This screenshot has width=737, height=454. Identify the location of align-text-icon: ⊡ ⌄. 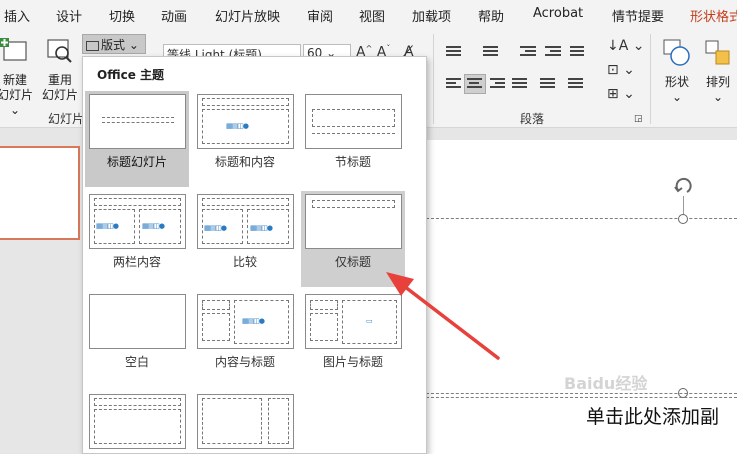
(621, 70).